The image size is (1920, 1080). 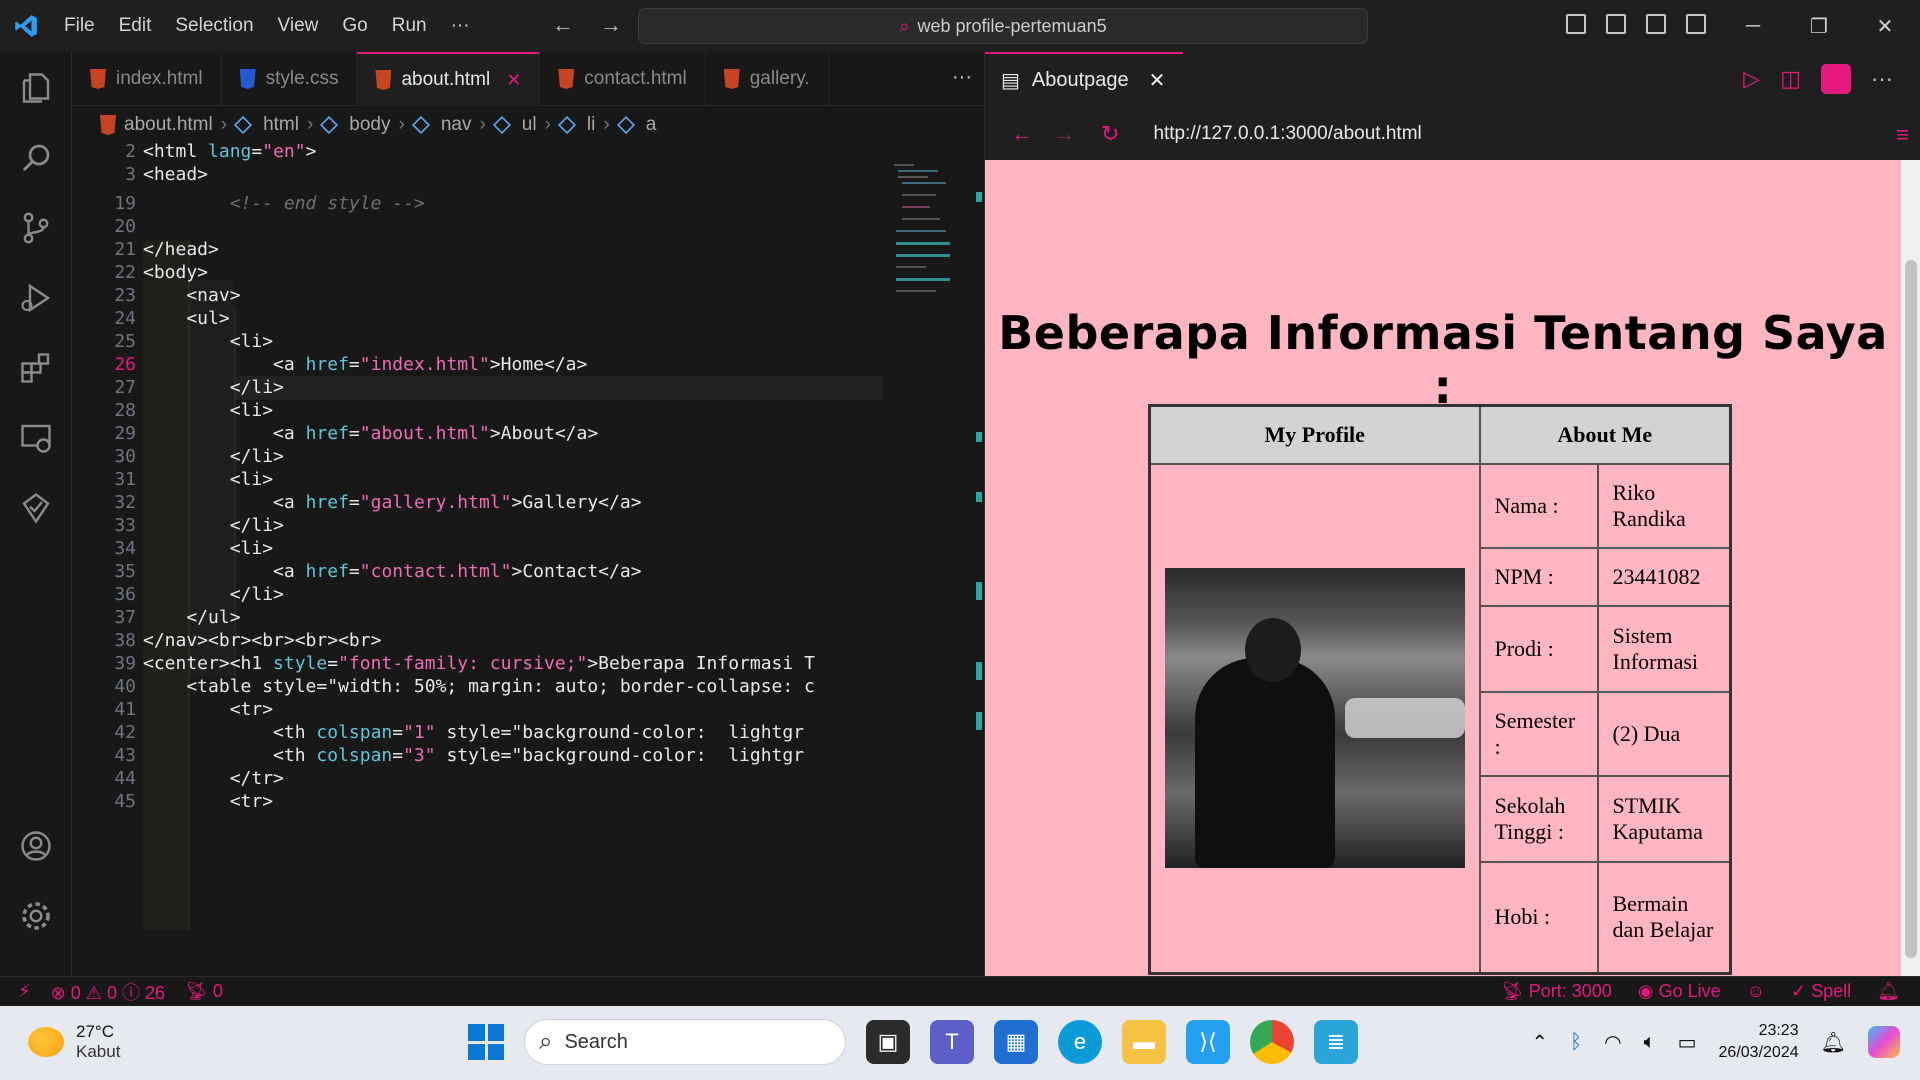 I want to click on explorer-icon, so click(x=36, y=88).